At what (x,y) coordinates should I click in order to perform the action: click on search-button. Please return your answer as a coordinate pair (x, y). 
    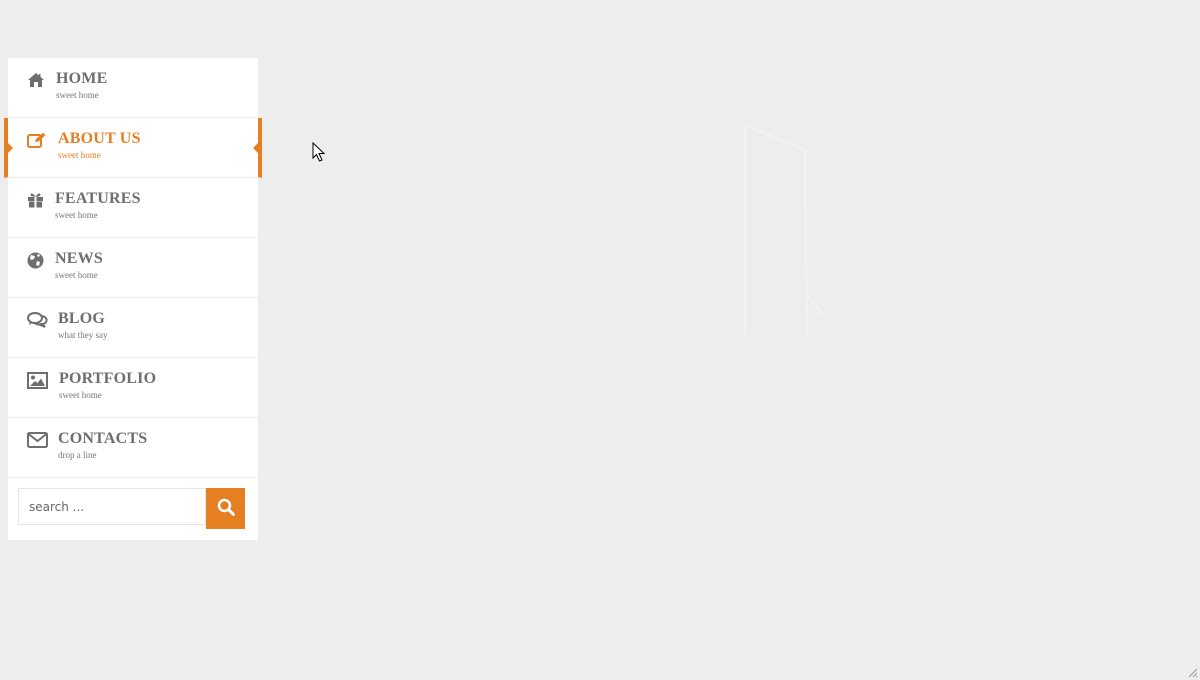
    Looking at the image, I should click on (225, 508).